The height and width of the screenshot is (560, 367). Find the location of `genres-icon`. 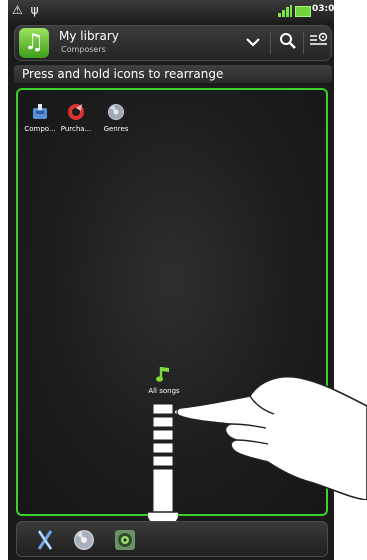

genres-icon is located at coordinates (116, 112).